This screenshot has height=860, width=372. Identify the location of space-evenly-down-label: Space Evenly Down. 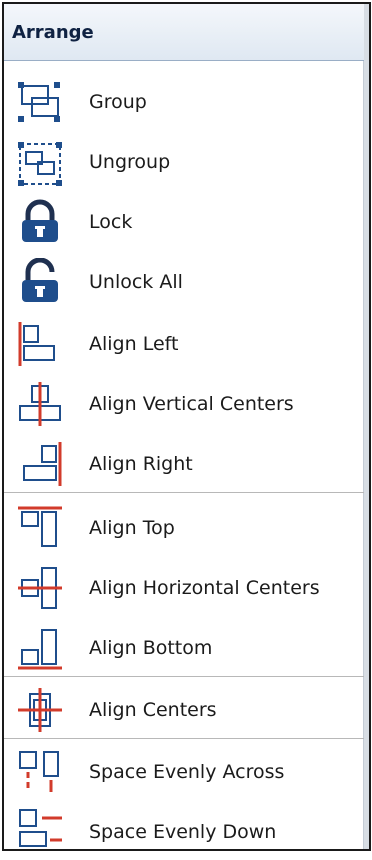
(183, 832).